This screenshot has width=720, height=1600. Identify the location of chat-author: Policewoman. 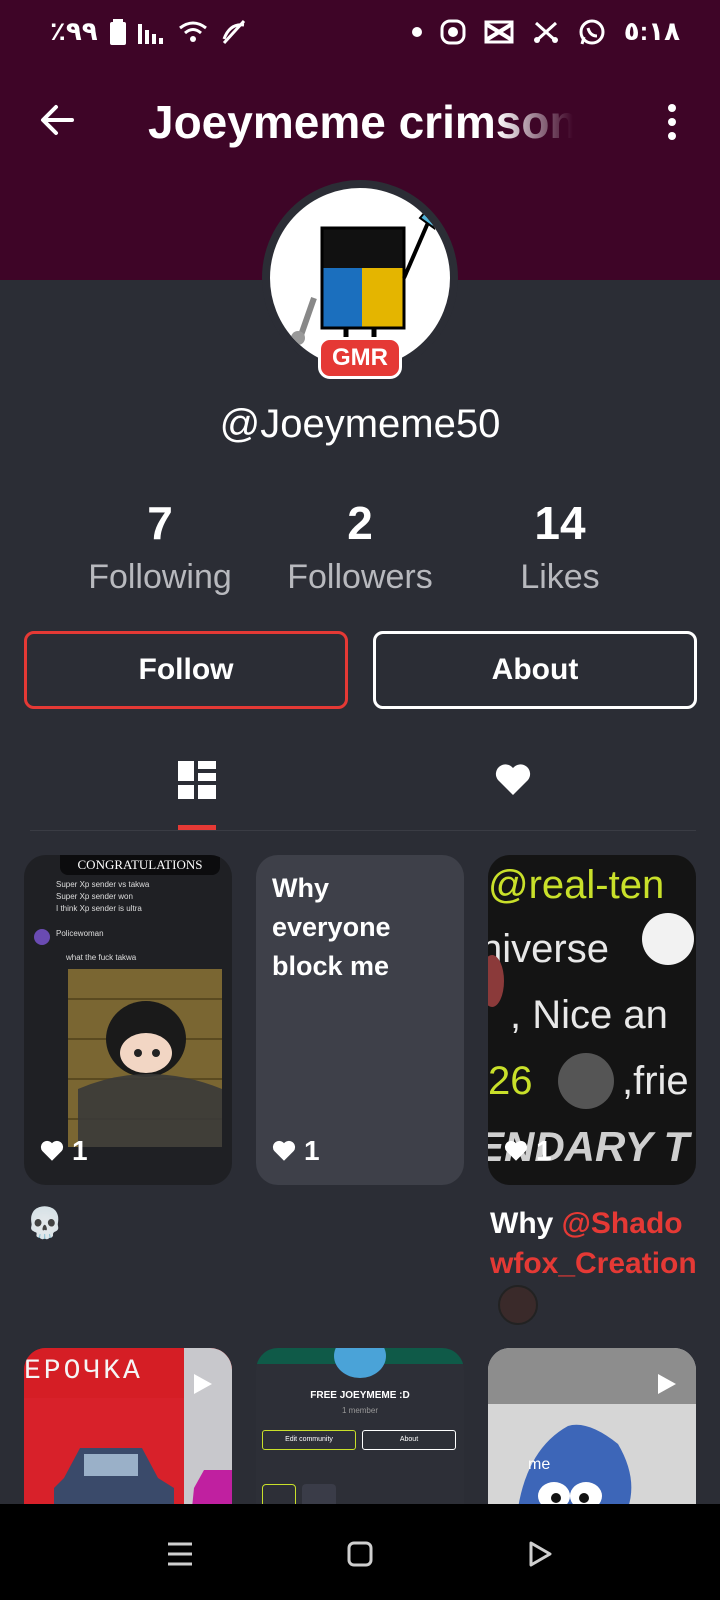
(80, 933).